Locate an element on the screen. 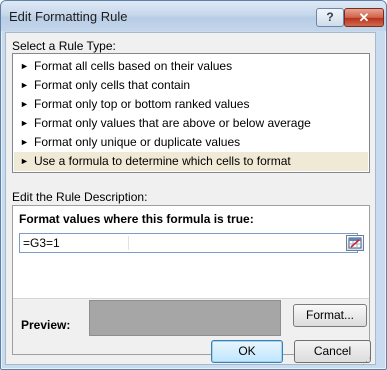 This screenshot has height=370, width=387. range-select-icon is located at coordinates (355, 243).